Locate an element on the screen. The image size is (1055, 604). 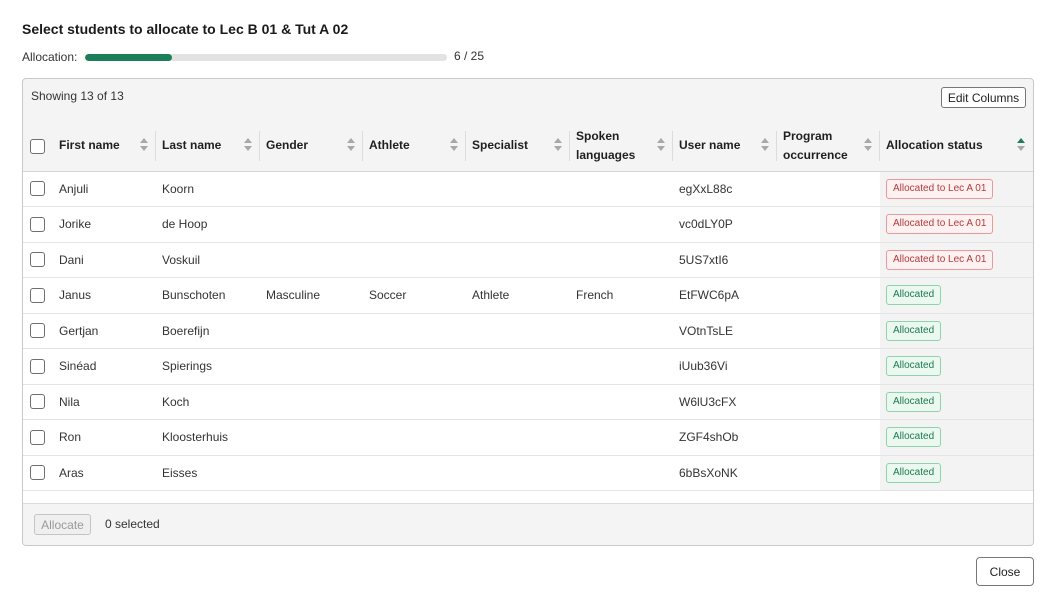
cell-gender: Masculine is located at coordinates (311, 295).